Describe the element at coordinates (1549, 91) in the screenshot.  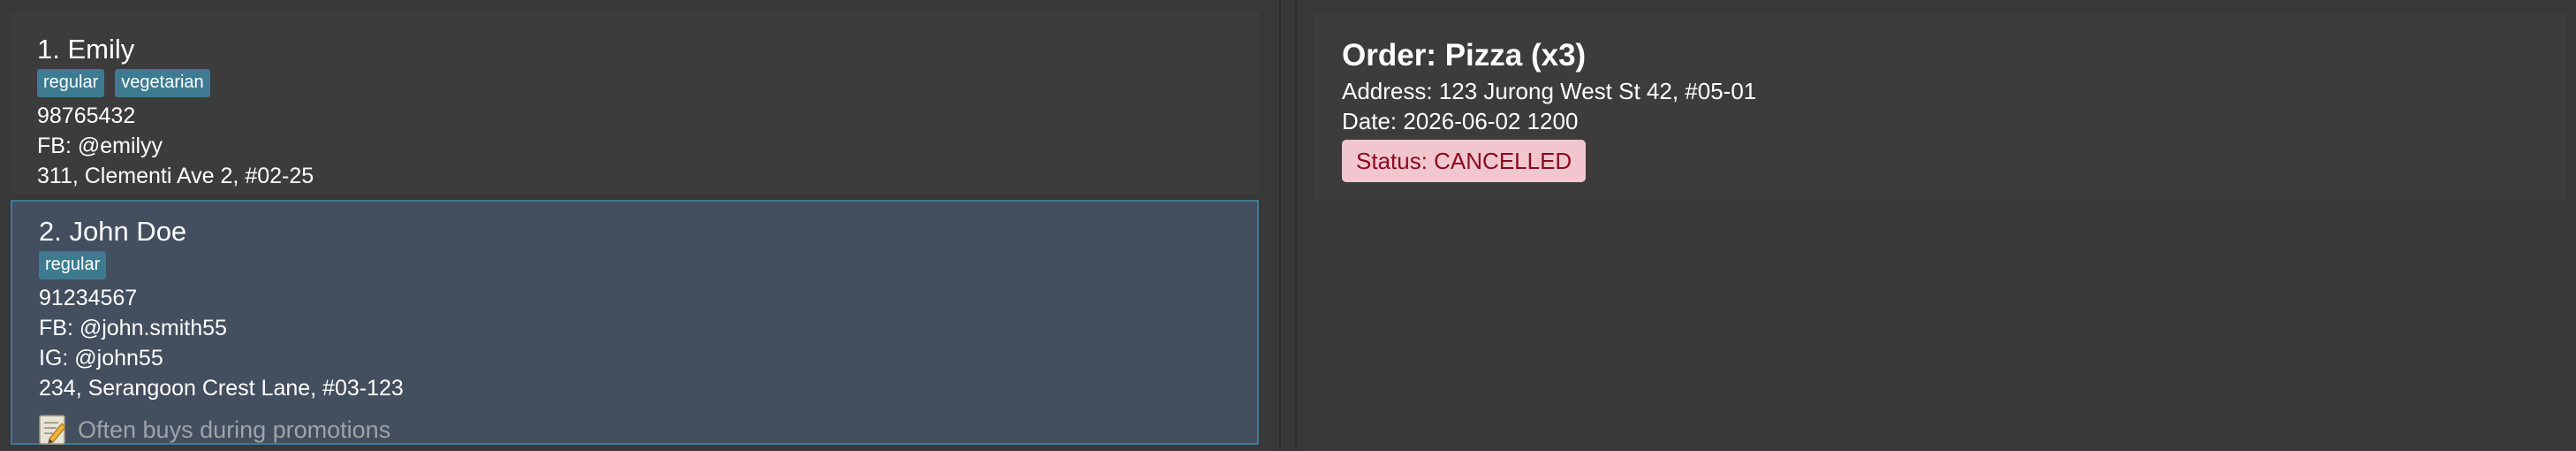
I see `order-address: Address: 123 Jurong West St 42, #05-01` at that location.